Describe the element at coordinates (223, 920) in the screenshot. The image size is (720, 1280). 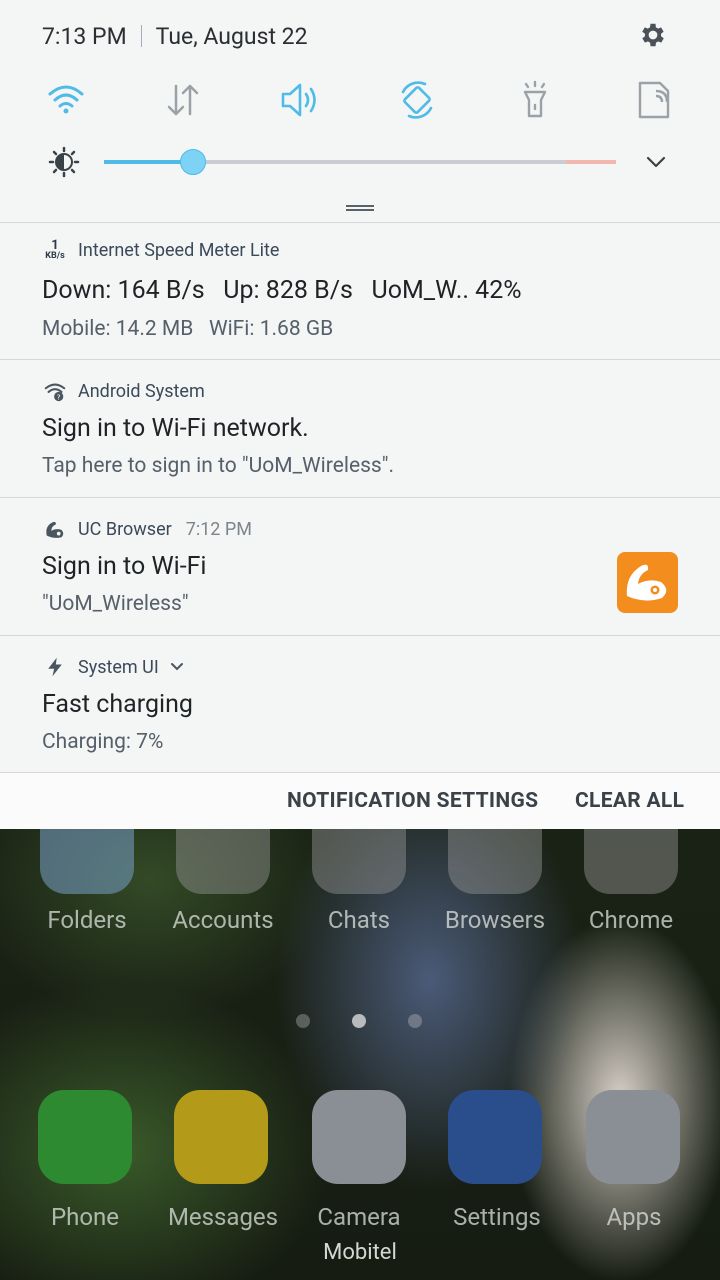
I see `accounts-label: Accounts` at that location.